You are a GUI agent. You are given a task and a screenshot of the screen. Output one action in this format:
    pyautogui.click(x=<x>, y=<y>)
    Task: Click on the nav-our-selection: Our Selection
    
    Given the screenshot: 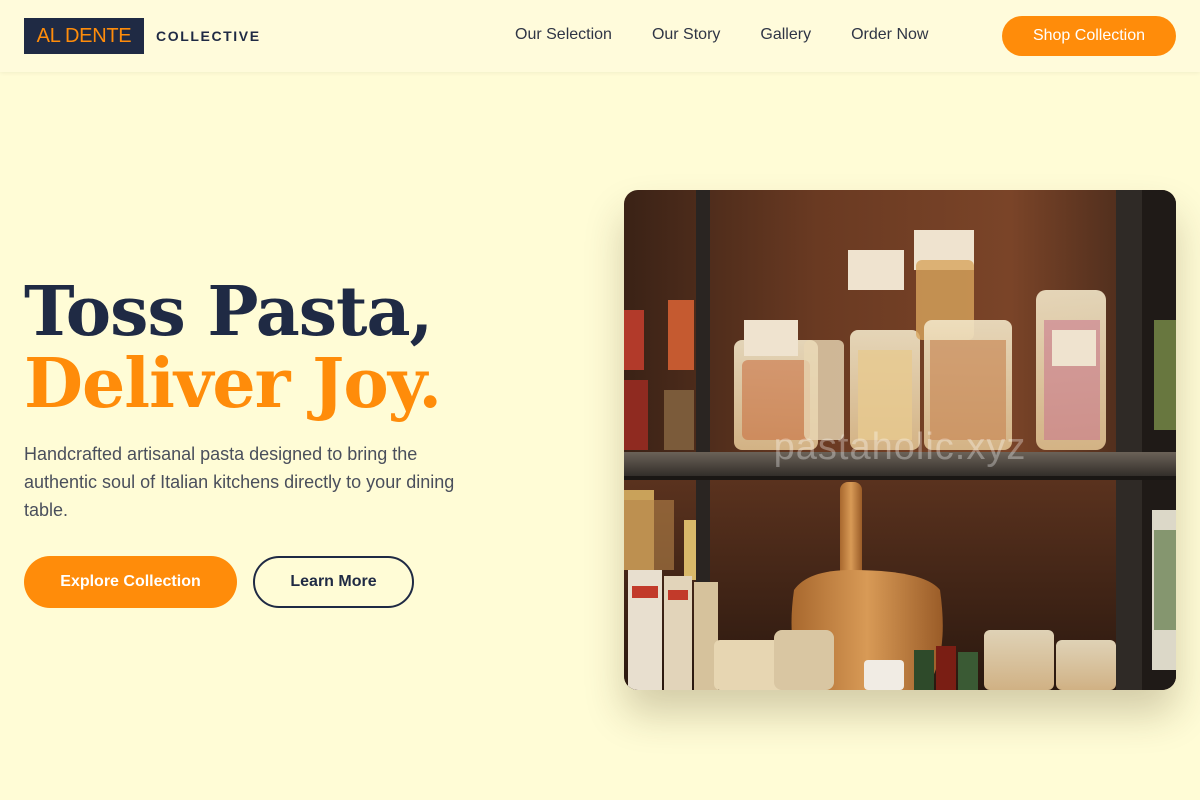 What is the action you would take?
    pyautogui.click(x=563, y=35)
    